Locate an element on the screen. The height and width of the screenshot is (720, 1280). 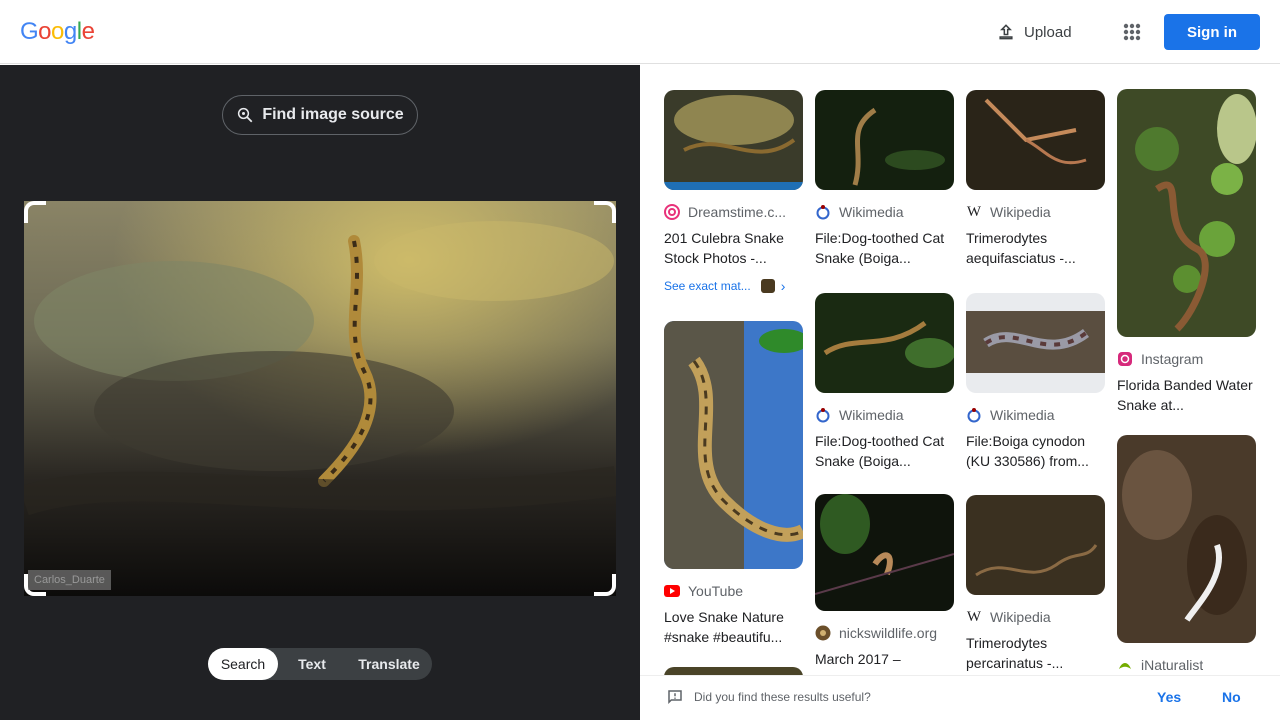
image-watermark: Carlos_Duarte is located at coordinates (69, 580).